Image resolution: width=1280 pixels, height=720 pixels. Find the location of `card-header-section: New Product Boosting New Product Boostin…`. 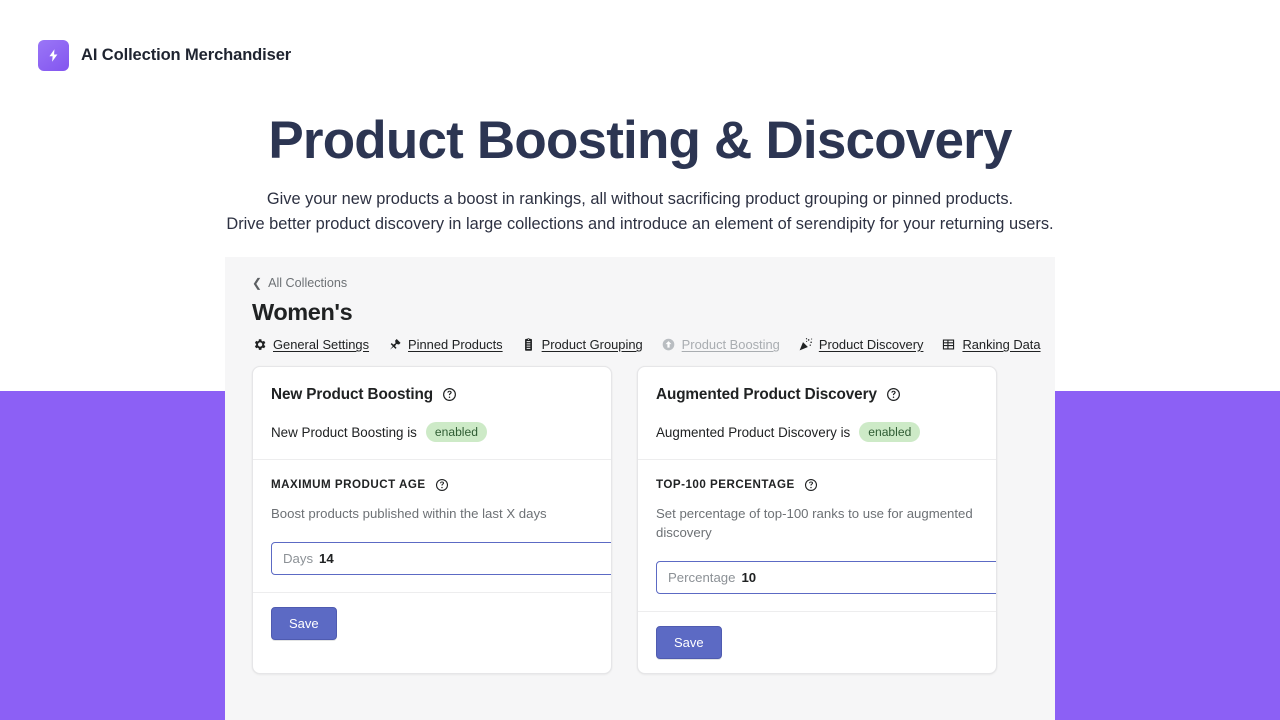

card-header-section: New Product Boosting New Product Boostin… is located at coordinates (432, 413).